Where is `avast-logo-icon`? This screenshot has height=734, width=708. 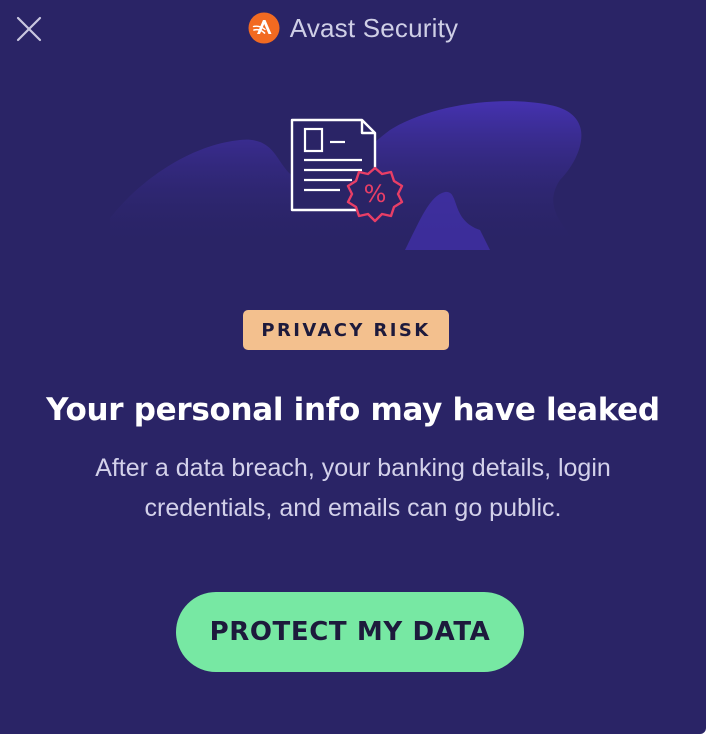 avast-logo-icon is located at coordinates (264, 28).